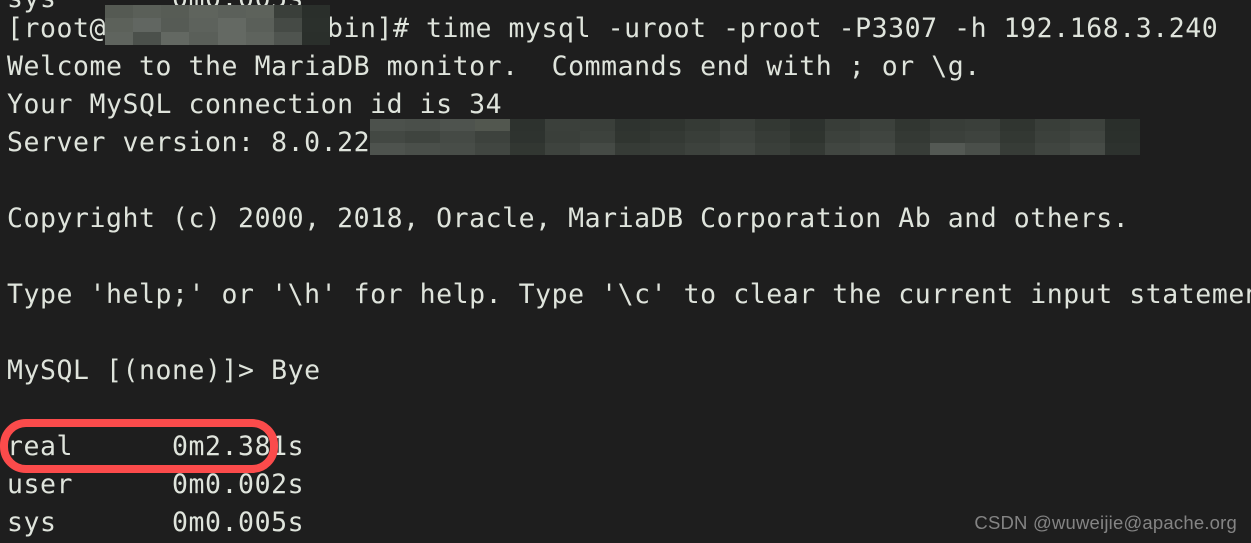 The width and height of the screenshot is (1251, 543). Describe the element at coordinates (156, 522) in the screenshot. I see `terminal-line-sys-time: sys 0m0.005s` at that location.